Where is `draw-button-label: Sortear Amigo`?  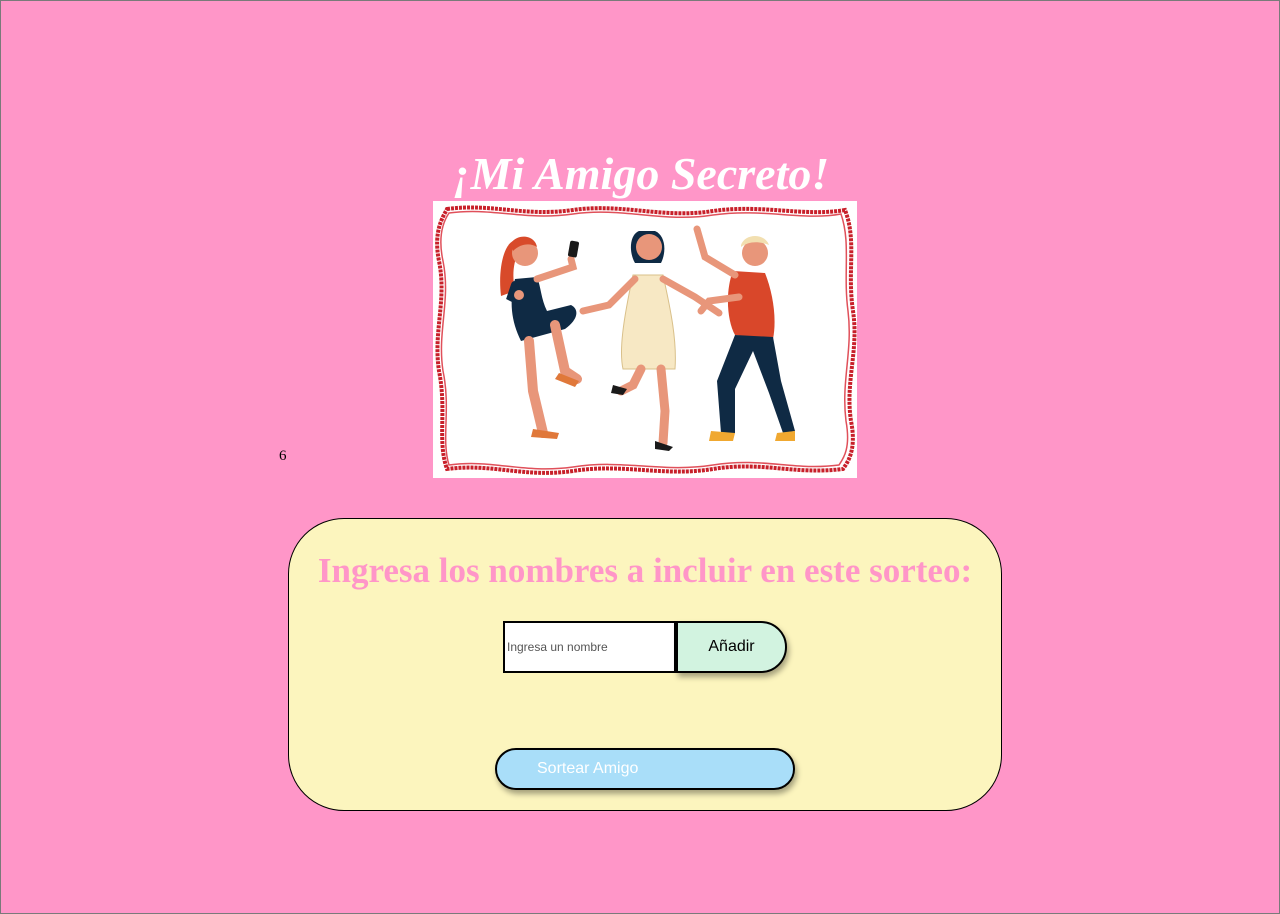
draw-button-label: Sortear Amigo is located at coordinates (588, 768).